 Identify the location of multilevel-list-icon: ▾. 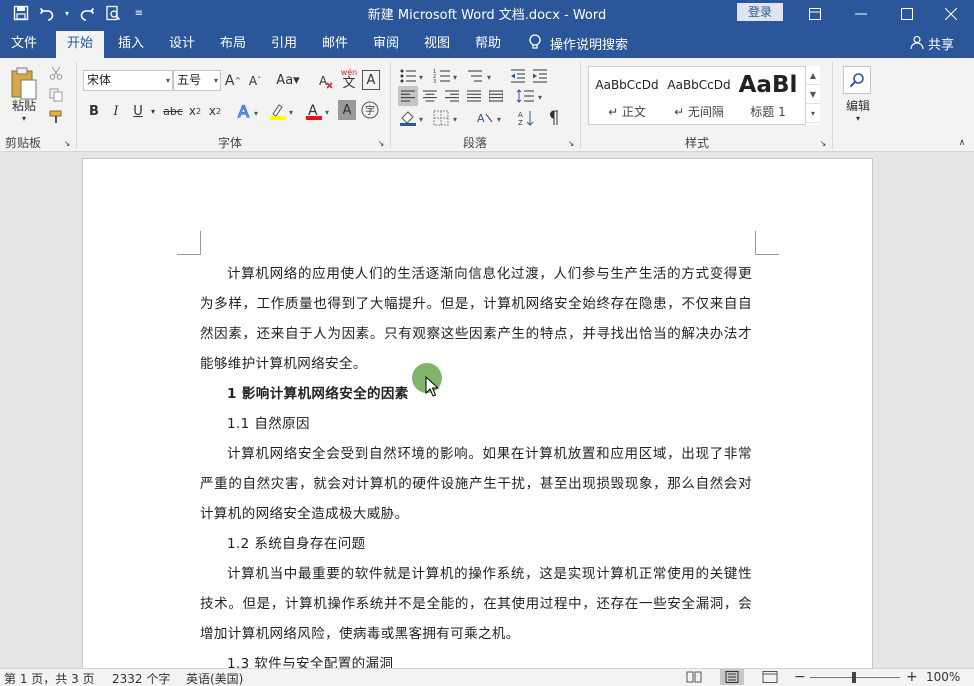
(481, 76).